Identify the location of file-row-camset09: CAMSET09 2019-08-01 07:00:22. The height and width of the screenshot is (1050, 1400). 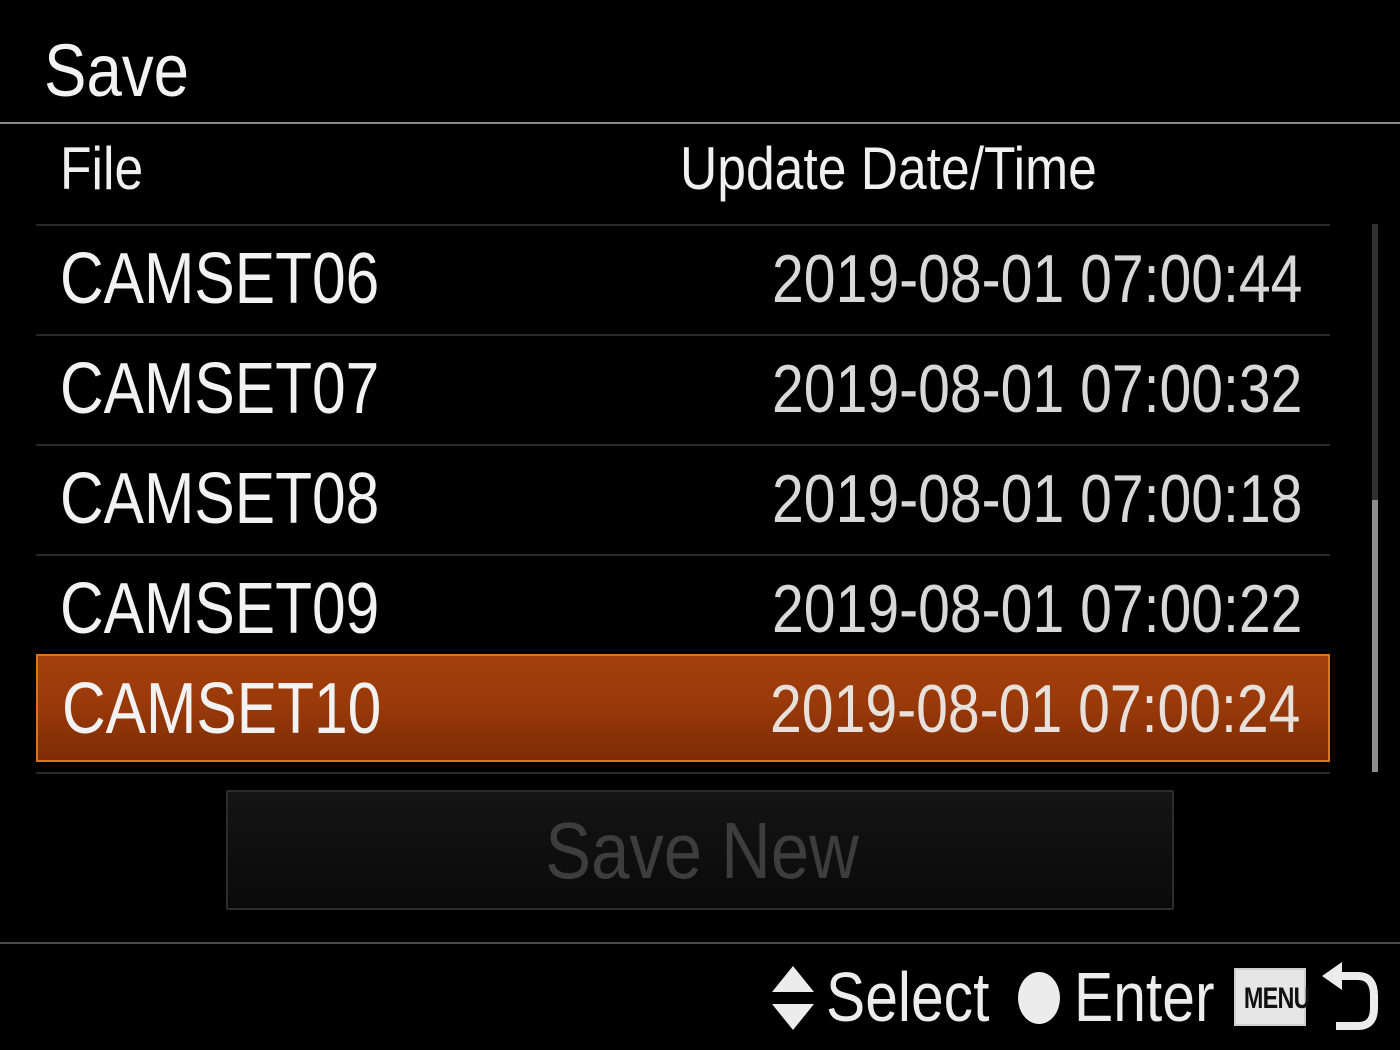
(683, 608).